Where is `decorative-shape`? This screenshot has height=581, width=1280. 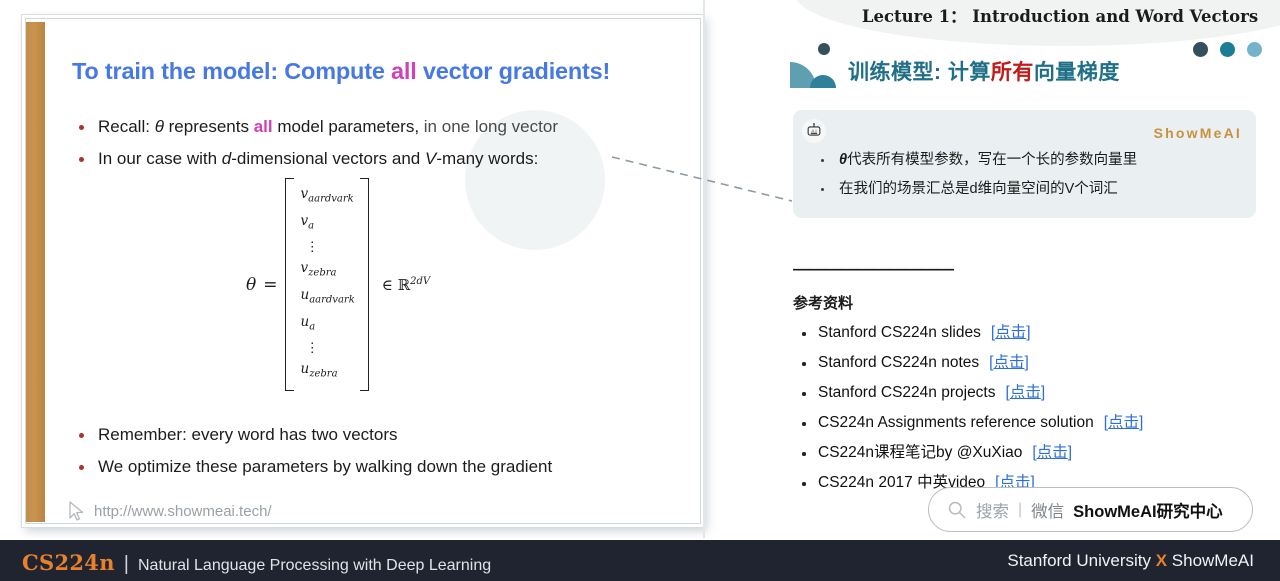
decorative-shape is located at coordinates (813, 65).